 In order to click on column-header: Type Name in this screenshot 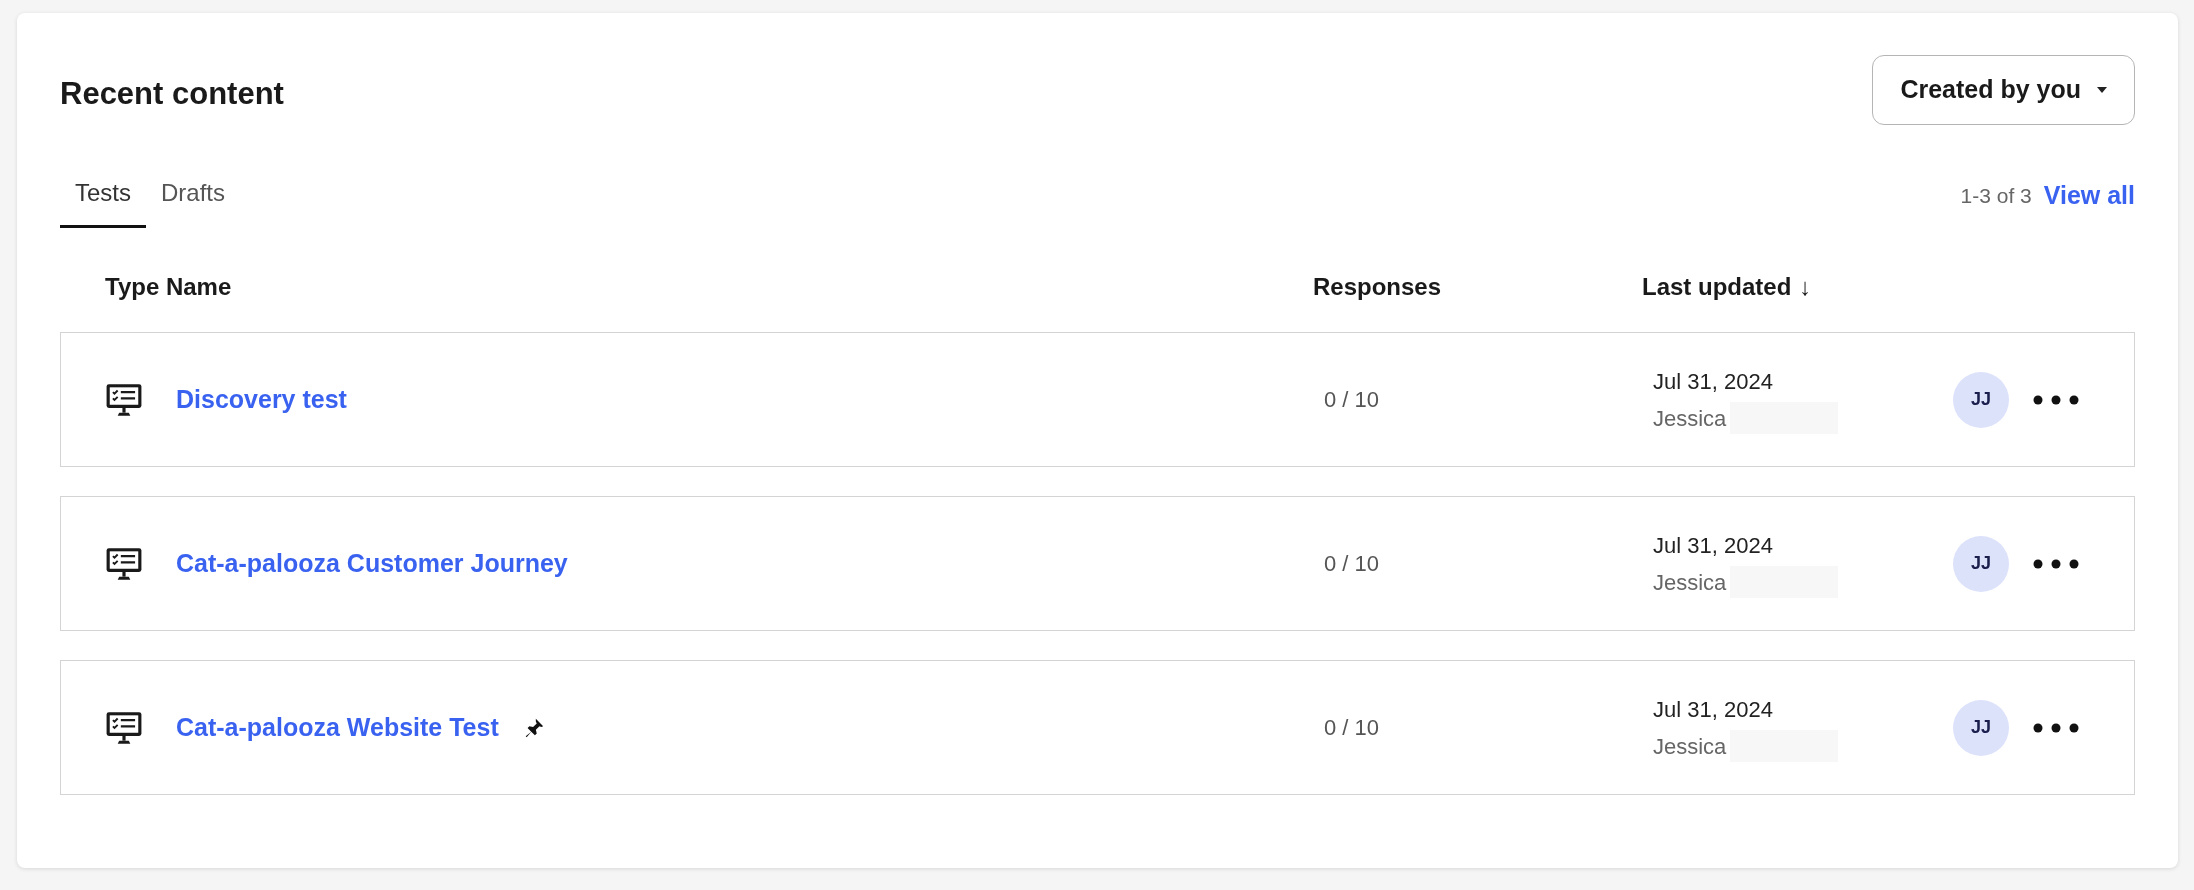, I will do `click(169, 287)`.